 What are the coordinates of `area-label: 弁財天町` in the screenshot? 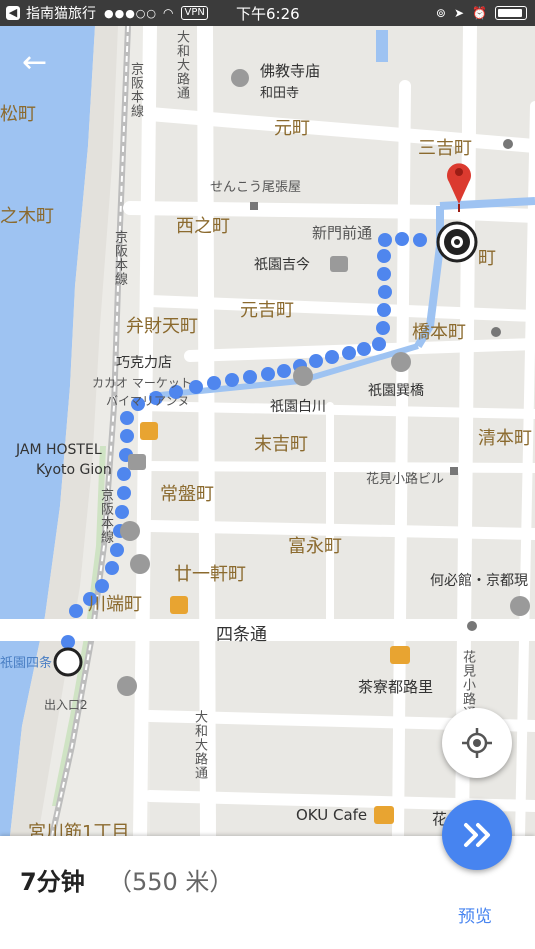 It's located at (162, 326).